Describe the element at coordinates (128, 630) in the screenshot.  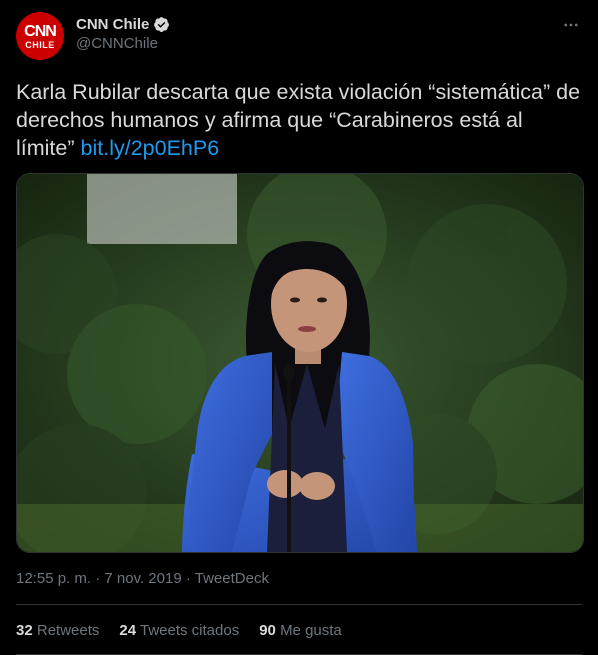
I see `quote-tweets-count: 24` at that location.